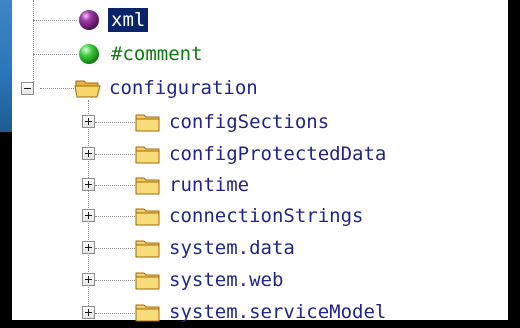  Describe the element at coordinates (6, 66) in the screenshot. I see `window-background-strip` at that location.